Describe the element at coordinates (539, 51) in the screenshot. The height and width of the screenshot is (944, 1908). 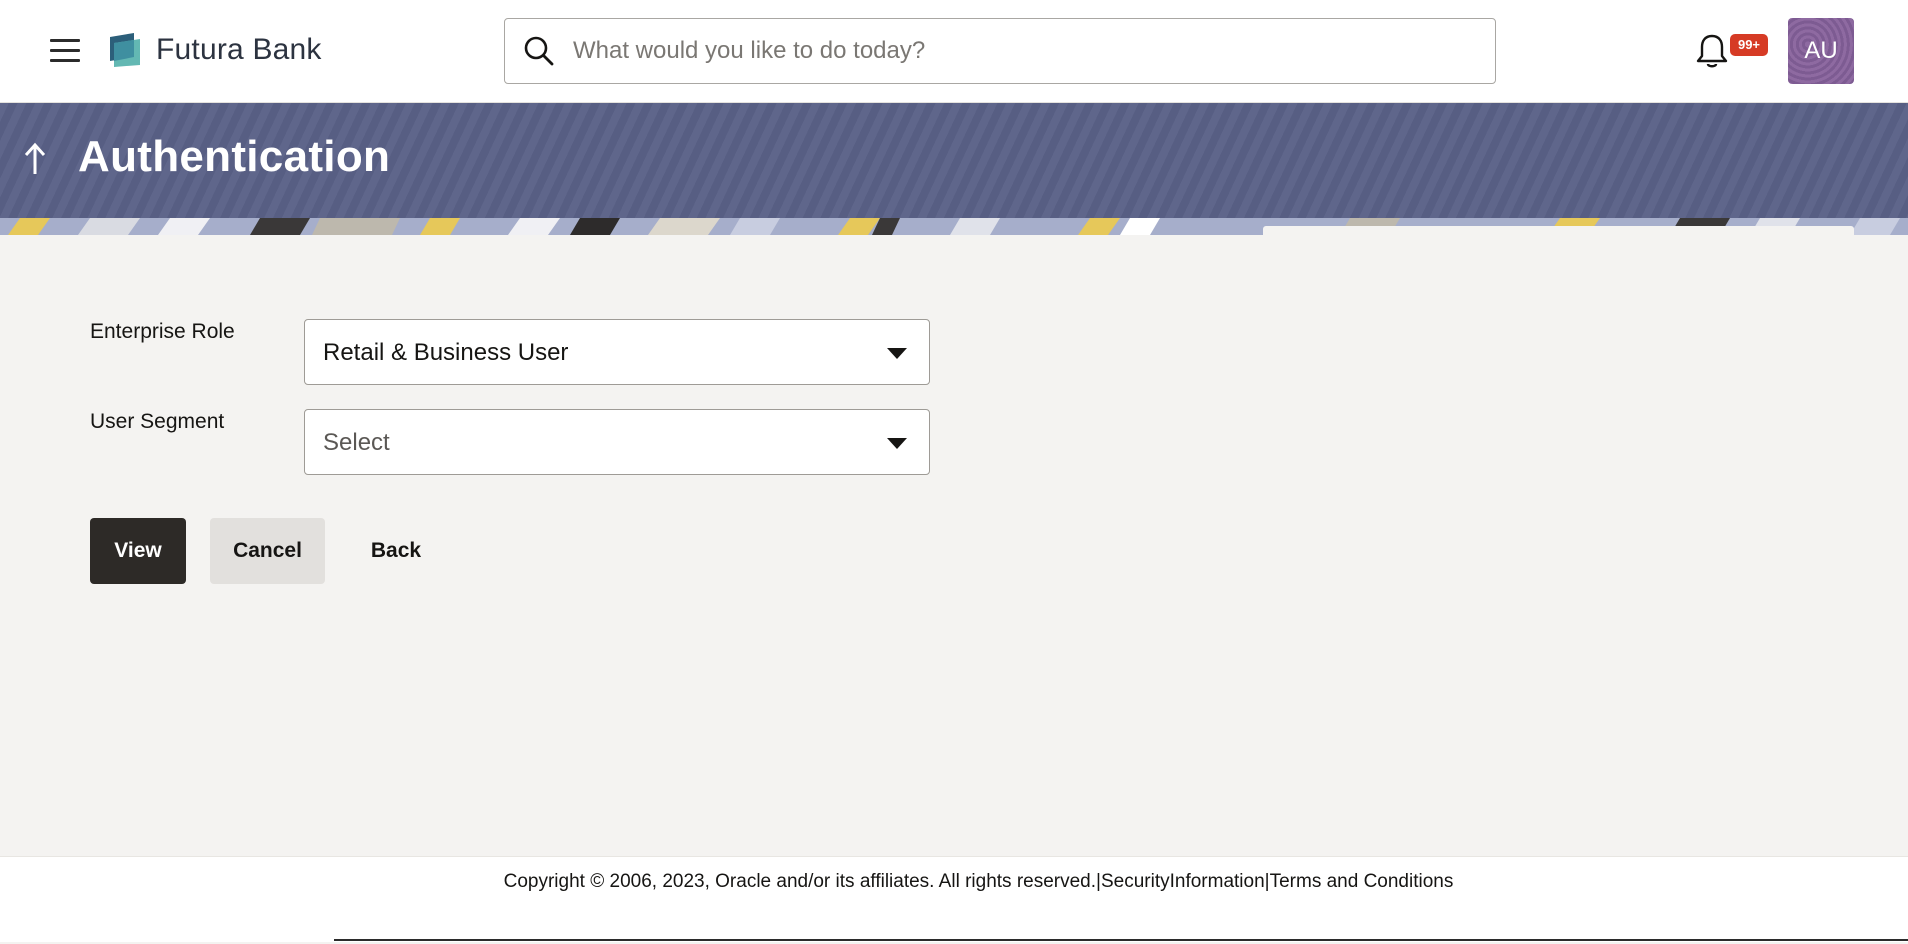
I see `search-icon` at that location.